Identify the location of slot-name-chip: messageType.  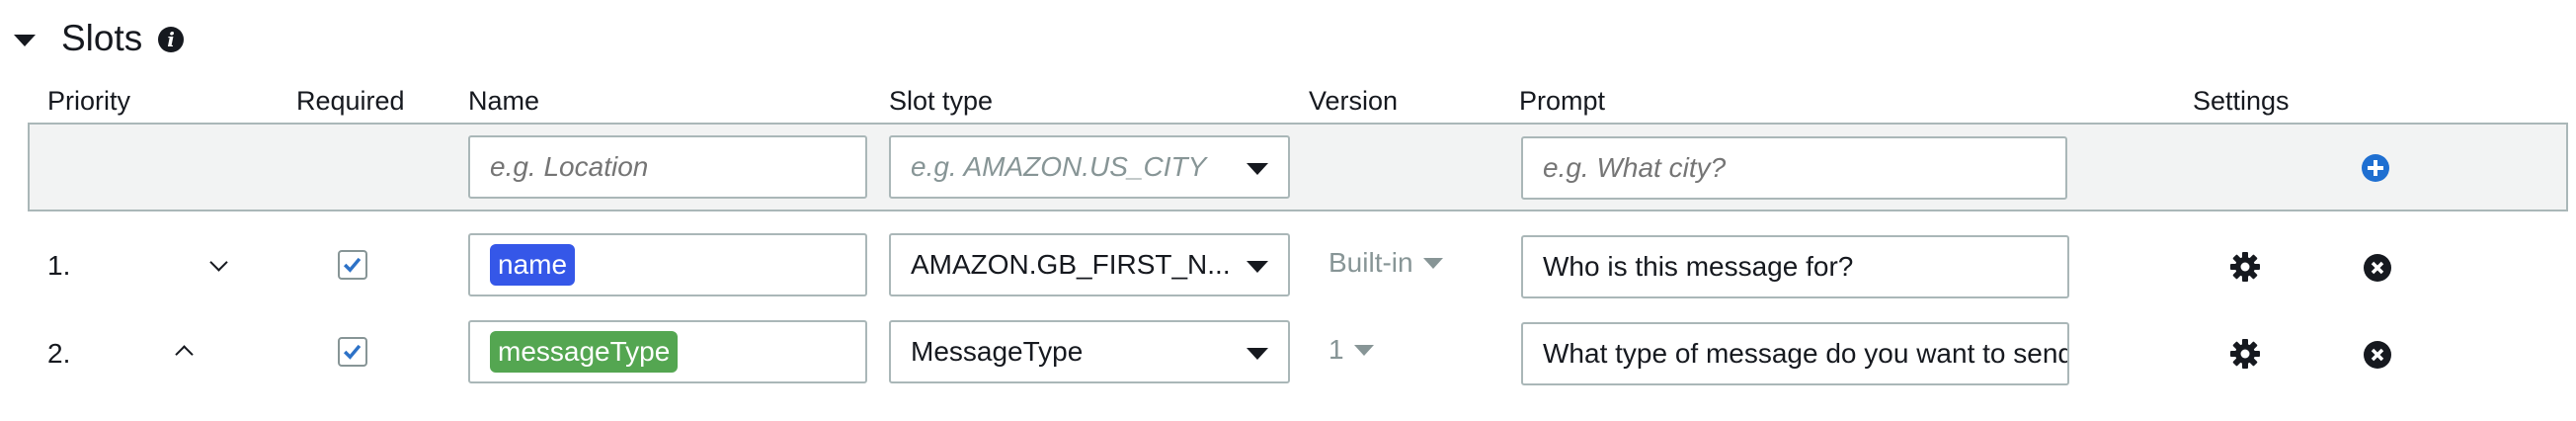
(584, 352).